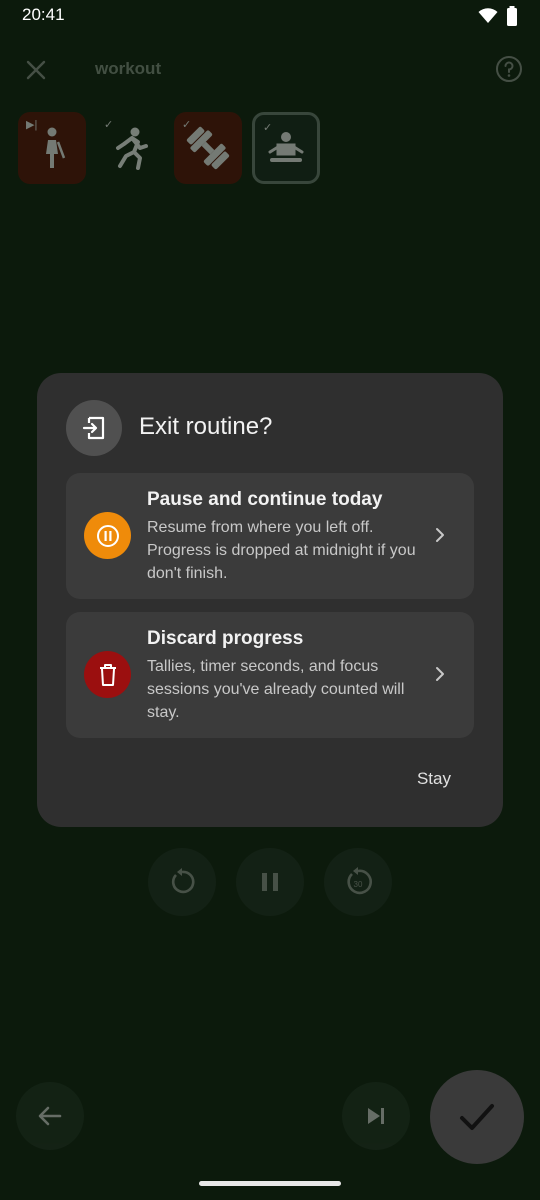  I want to click on replay-30-icon: 30, so click(359, 881).